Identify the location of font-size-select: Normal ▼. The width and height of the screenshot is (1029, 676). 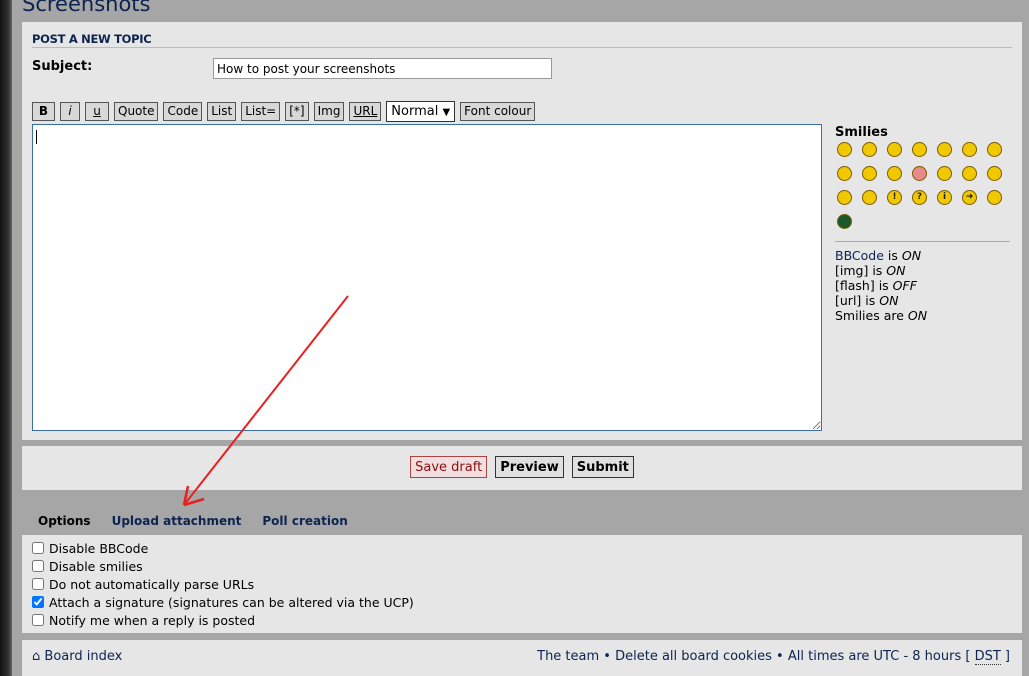
(421, 111).